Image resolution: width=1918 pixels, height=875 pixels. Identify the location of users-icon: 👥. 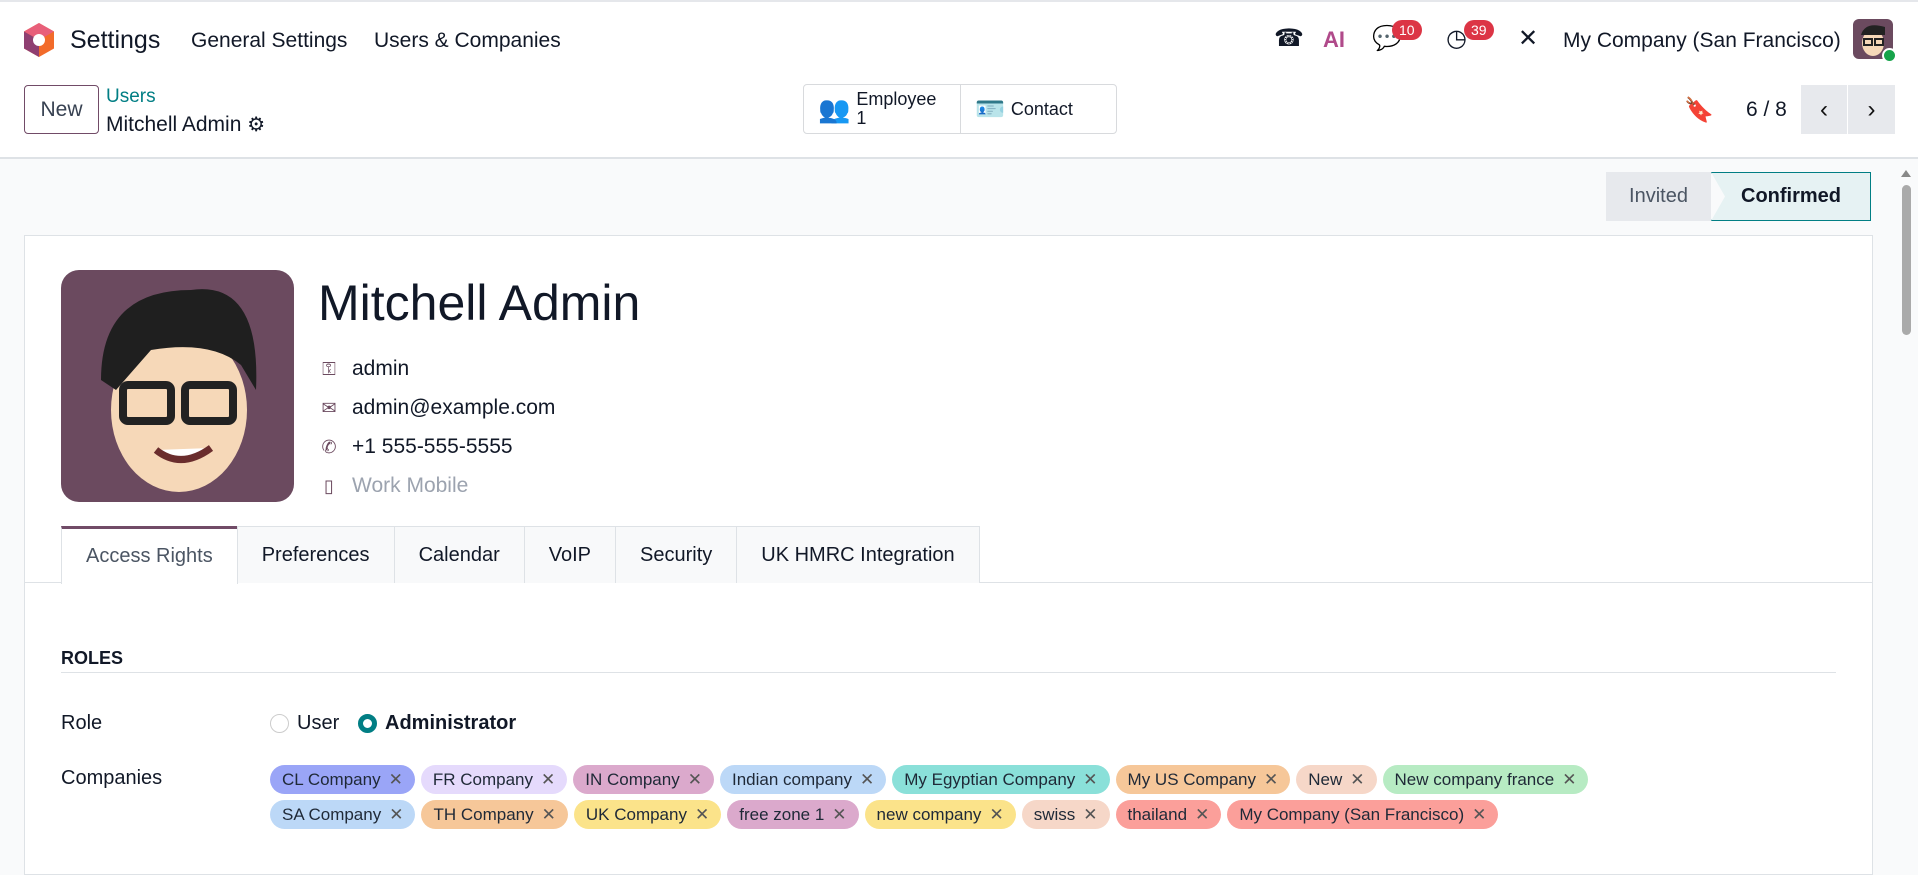
(834, 108).